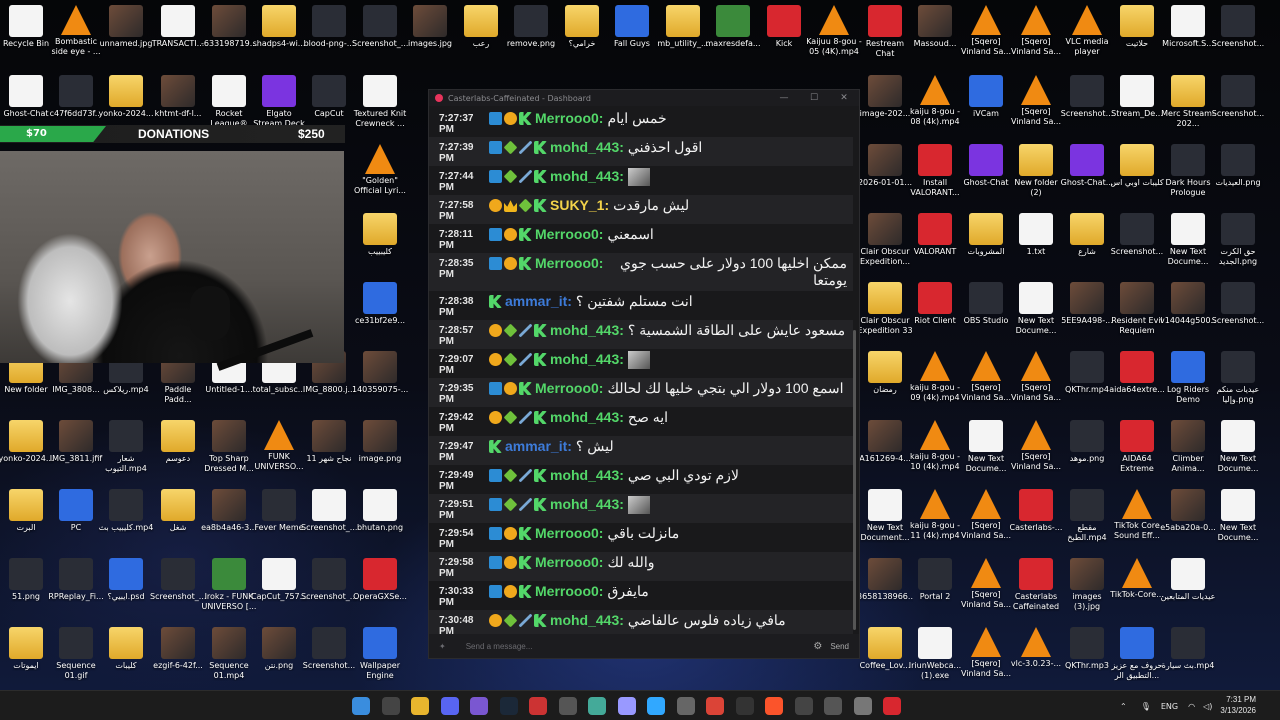  I want to click on desktop-icon: نجاح شهر 11, so click(329, 454).